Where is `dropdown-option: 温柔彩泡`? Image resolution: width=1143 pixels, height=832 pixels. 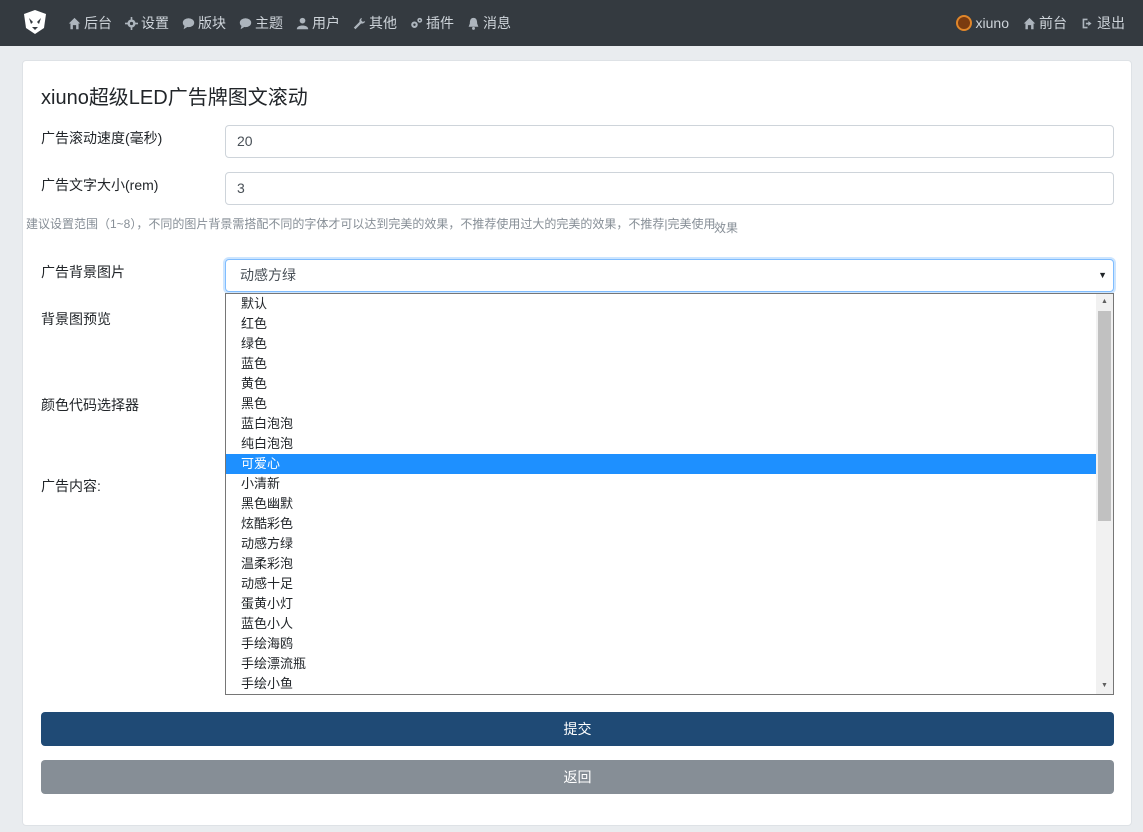
dropdown-option: 温柔彩泡 is located at coordinates (661, 564).